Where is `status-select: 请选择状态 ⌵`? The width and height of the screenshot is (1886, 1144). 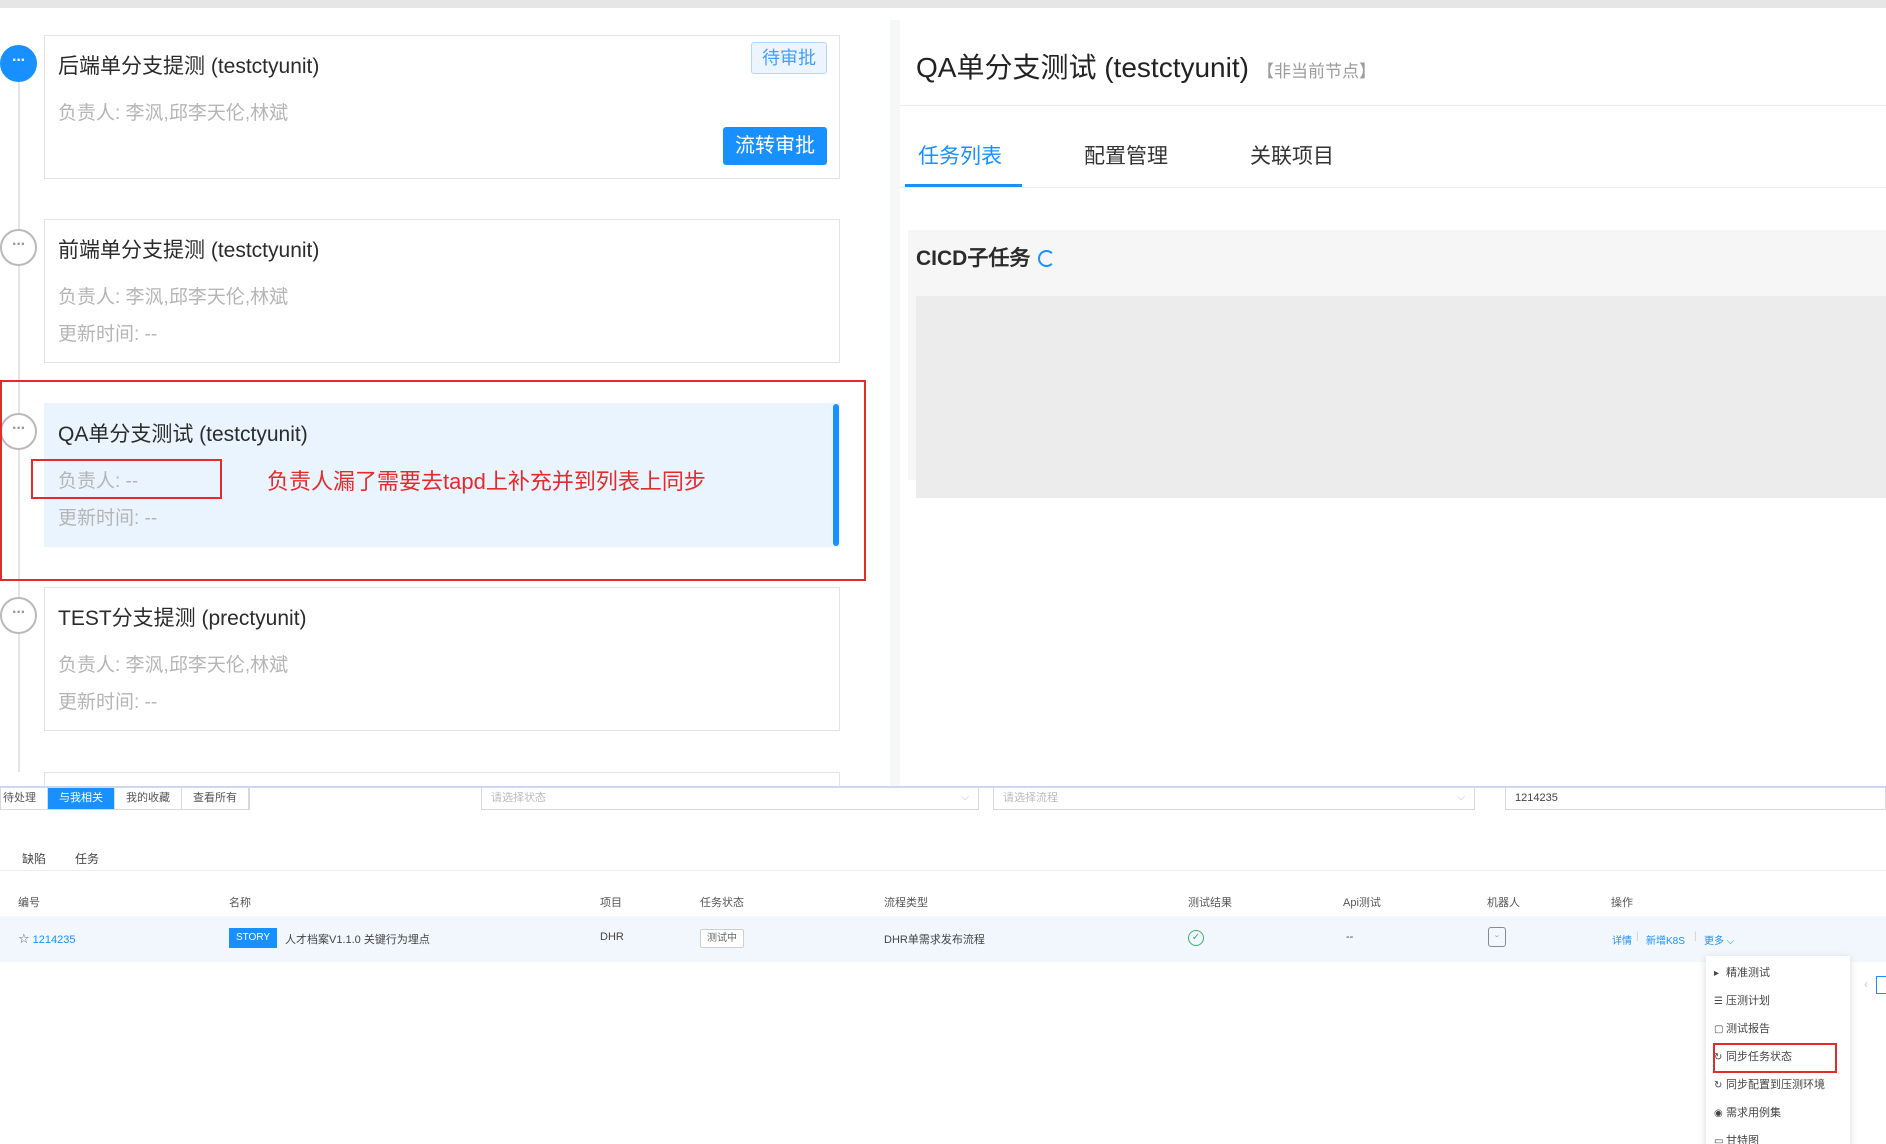 status-select: 请选择状态 ⌵ is located at coordinates (730, 799).